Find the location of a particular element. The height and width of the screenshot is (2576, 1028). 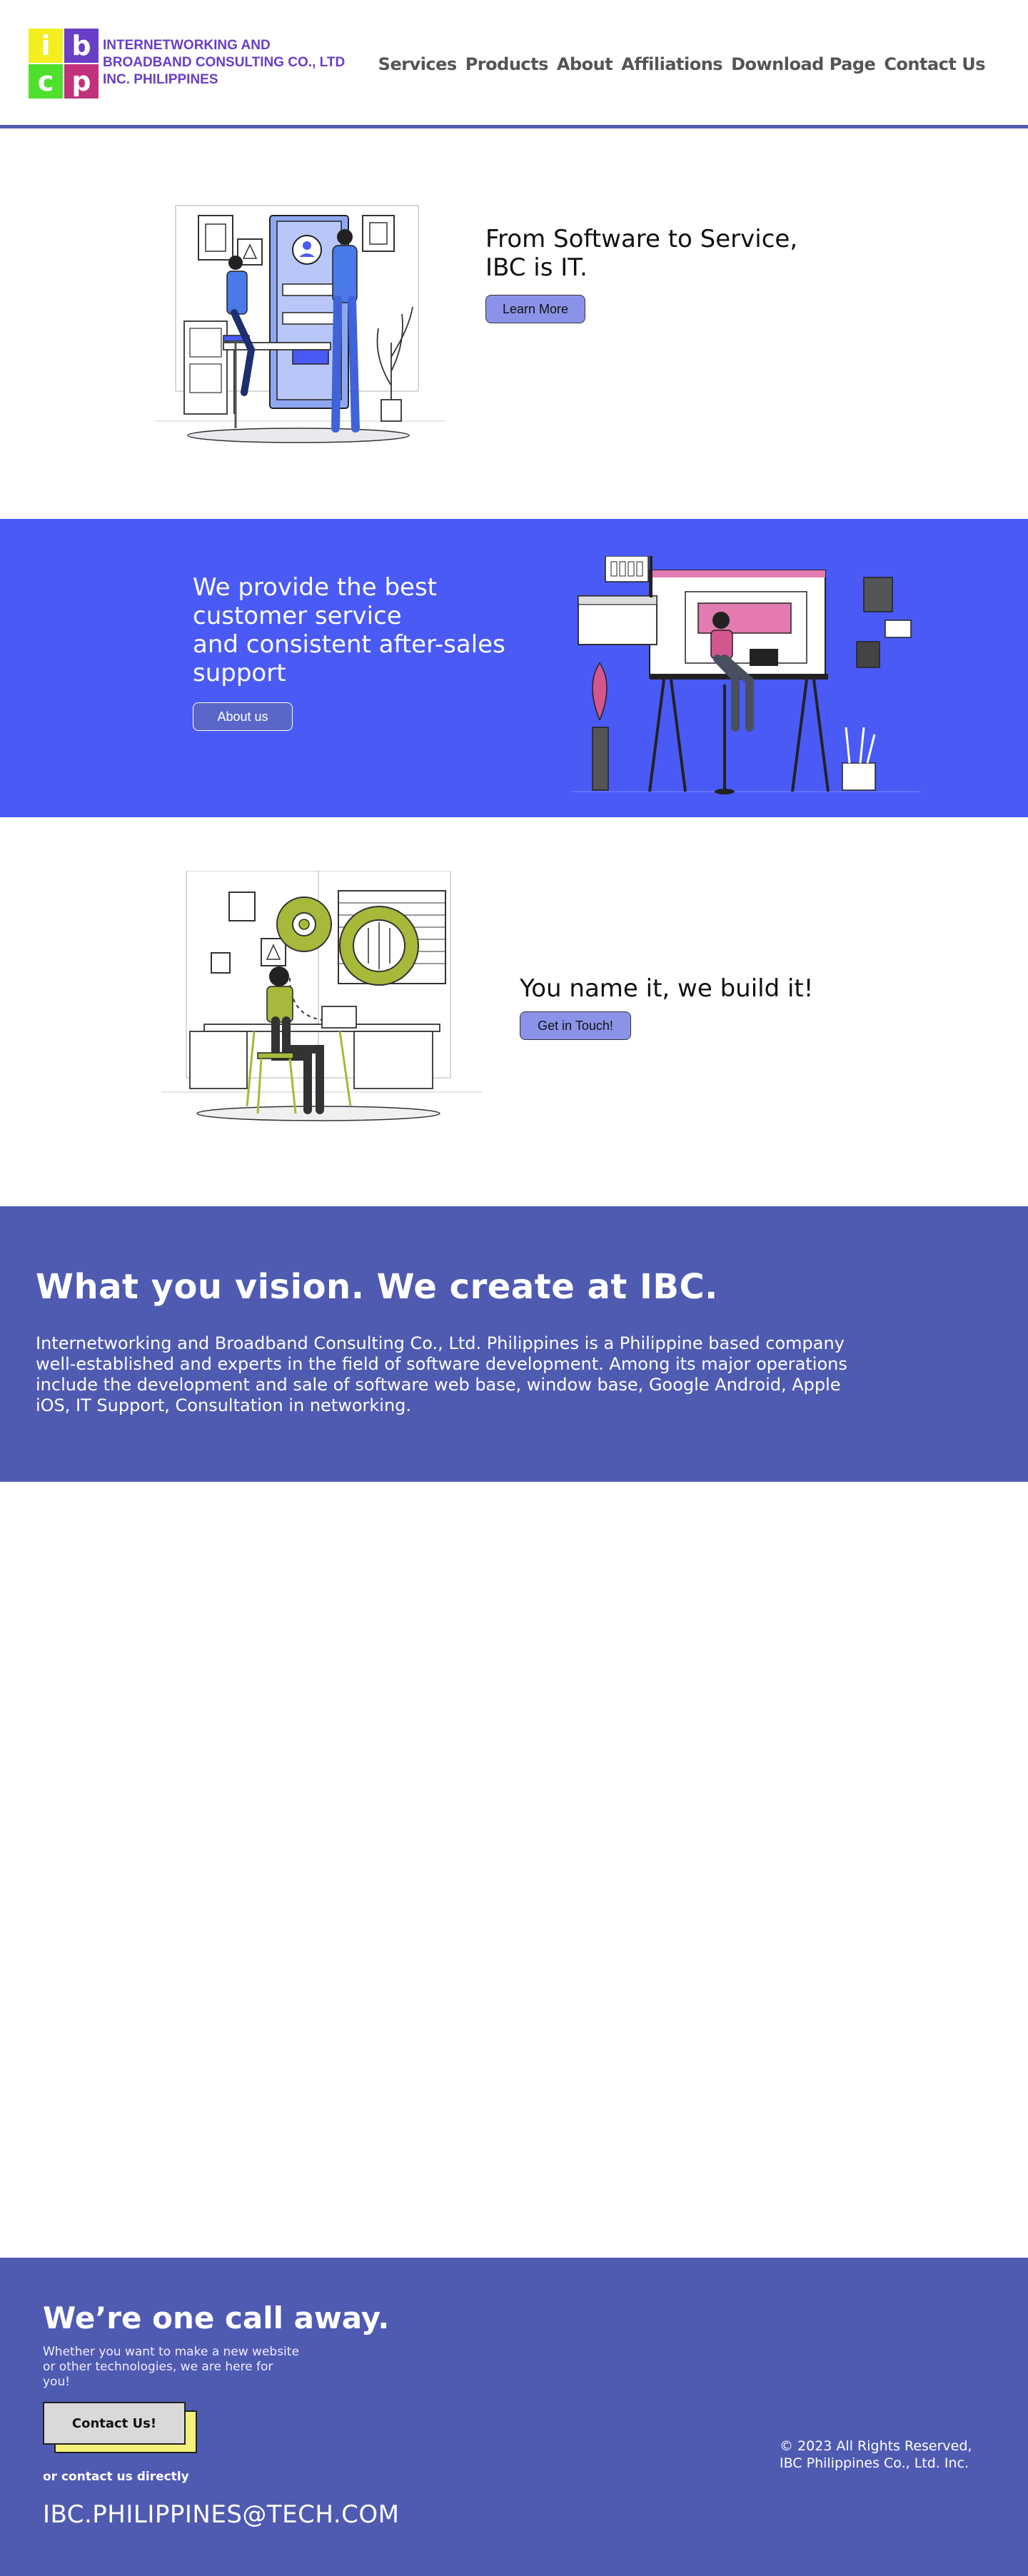

nav-contact-us: Contact Us is located at coordinates (934, 64).